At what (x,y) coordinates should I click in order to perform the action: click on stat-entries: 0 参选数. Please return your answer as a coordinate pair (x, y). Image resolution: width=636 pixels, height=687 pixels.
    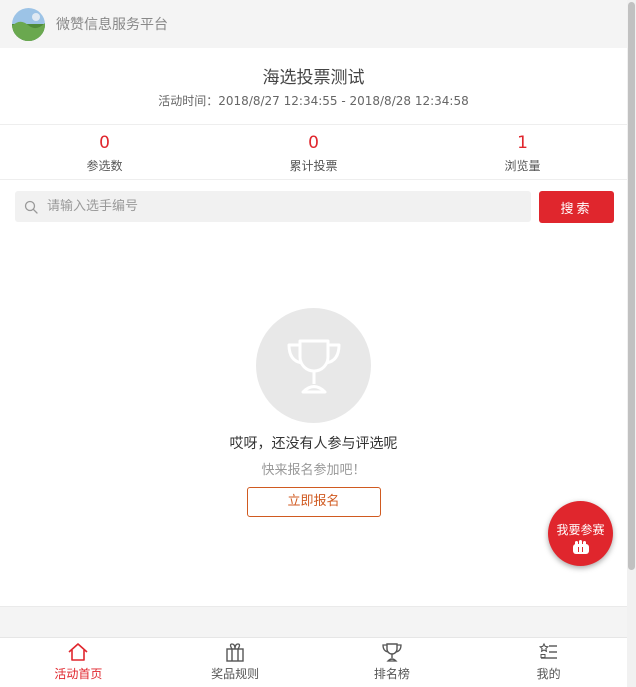
    Looking at the image, I should click on (104, 152).